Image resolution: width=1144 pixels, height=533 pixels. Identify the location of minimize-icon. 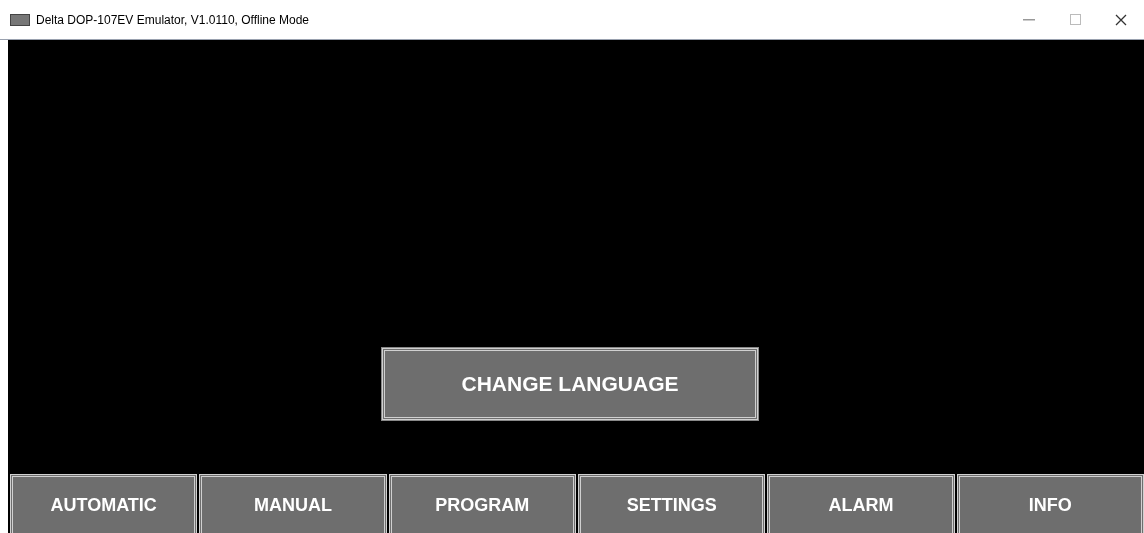
(1029, 19).